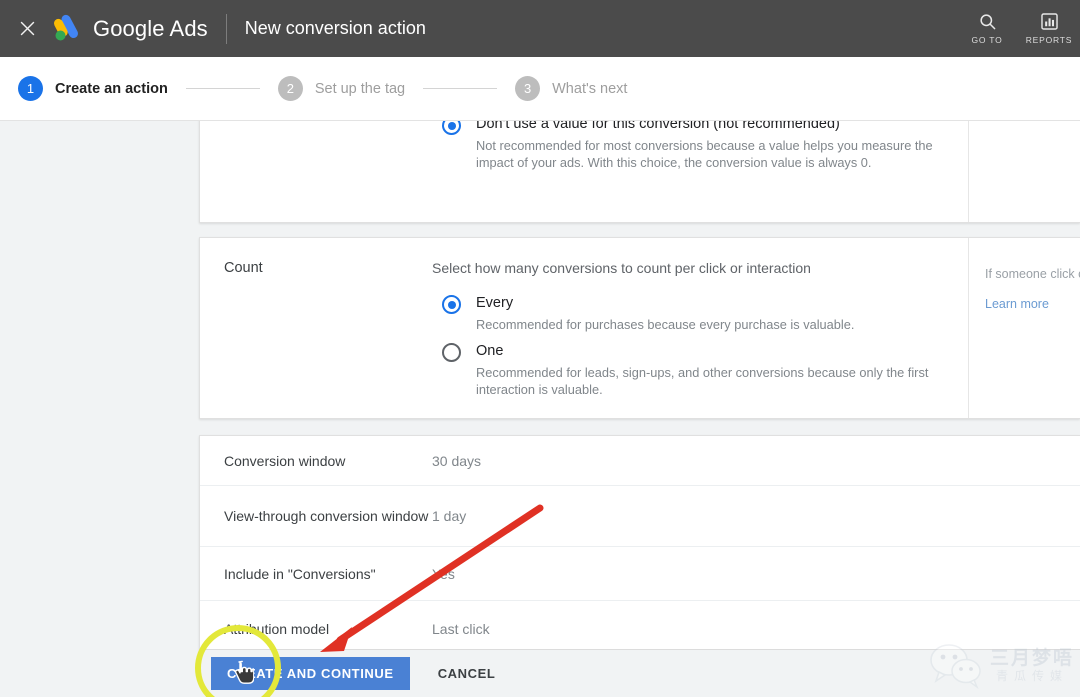 The image size is (1080, 697). I want to click on close-icon, so click(27, 28).